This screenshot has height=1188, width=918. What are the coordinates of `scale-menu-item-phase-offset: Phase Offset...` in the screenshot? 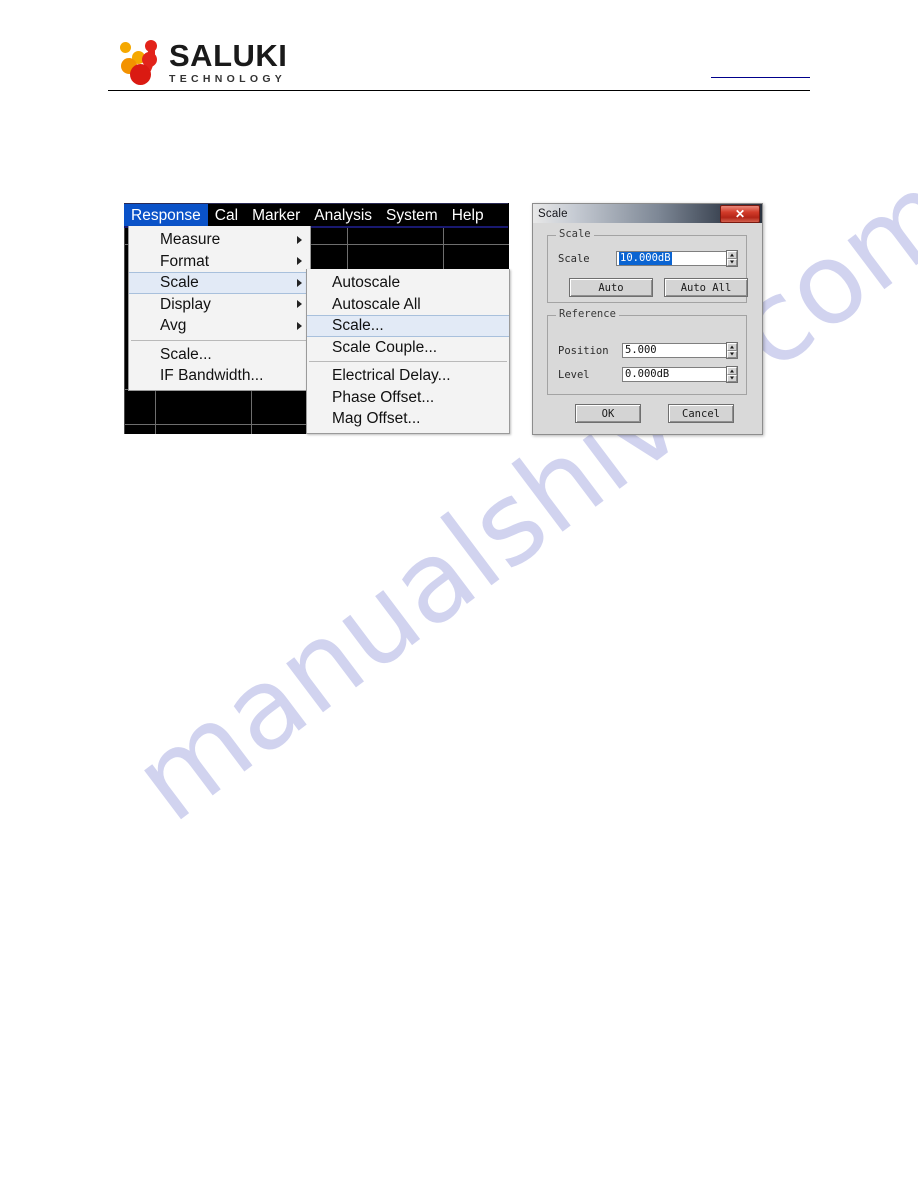 It's located at (408, 398).